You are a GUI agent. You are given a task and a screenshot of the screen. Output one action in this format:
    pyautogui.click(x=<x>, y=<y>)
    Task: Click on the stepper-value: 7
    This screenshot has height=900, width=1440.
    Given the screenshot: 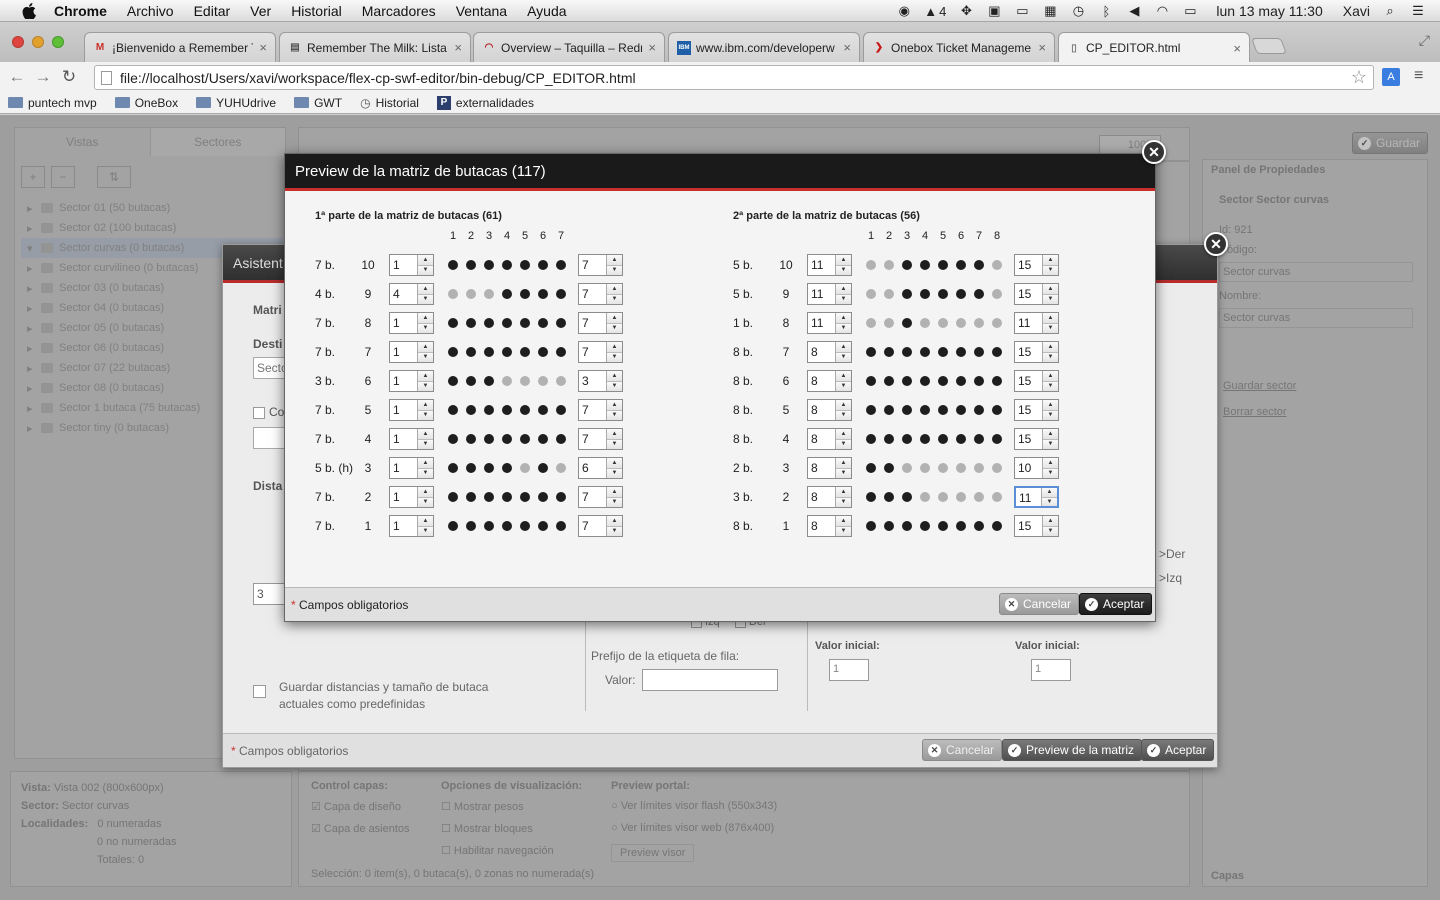 What is the action you would take?
    pyautogui.click(x=592, y=265)
    